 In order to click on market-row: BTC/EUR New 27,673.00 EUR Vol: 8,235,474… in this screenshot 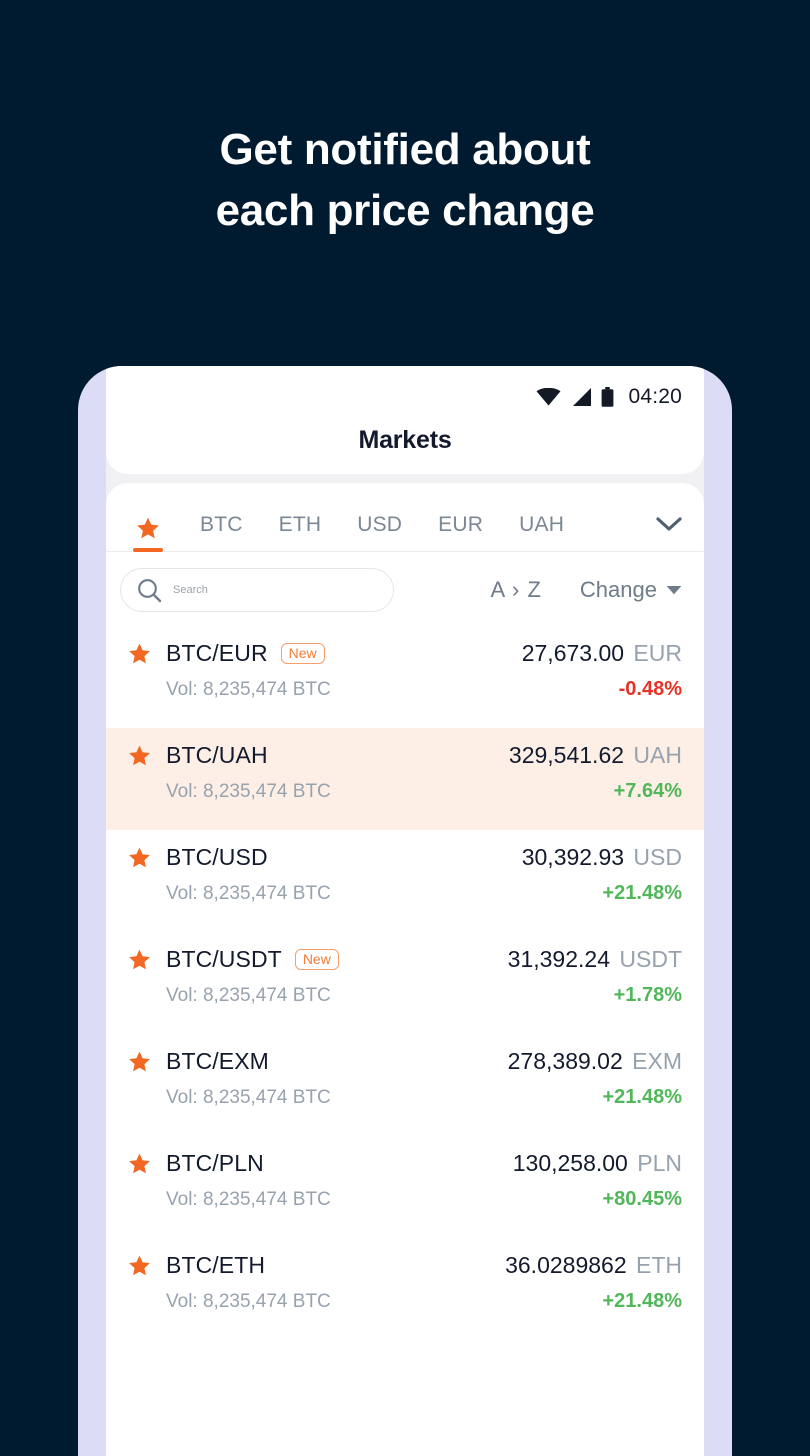, I will do `click(405, 677)`.